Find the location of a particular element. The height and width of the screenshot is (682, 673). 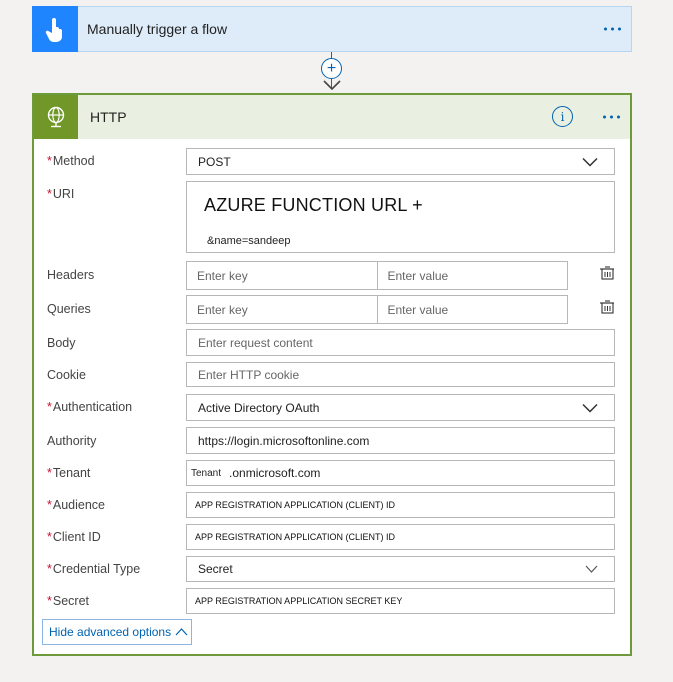

credential-type-select: Secret is located at coordinates (400, 569).